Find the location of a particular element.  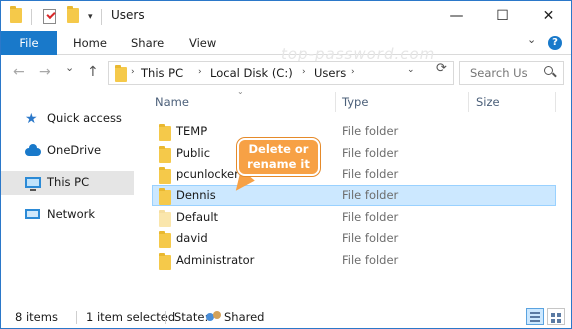

breadcrumb-local-disk: Local Disk (C:) is located at coordinates (251, 73).